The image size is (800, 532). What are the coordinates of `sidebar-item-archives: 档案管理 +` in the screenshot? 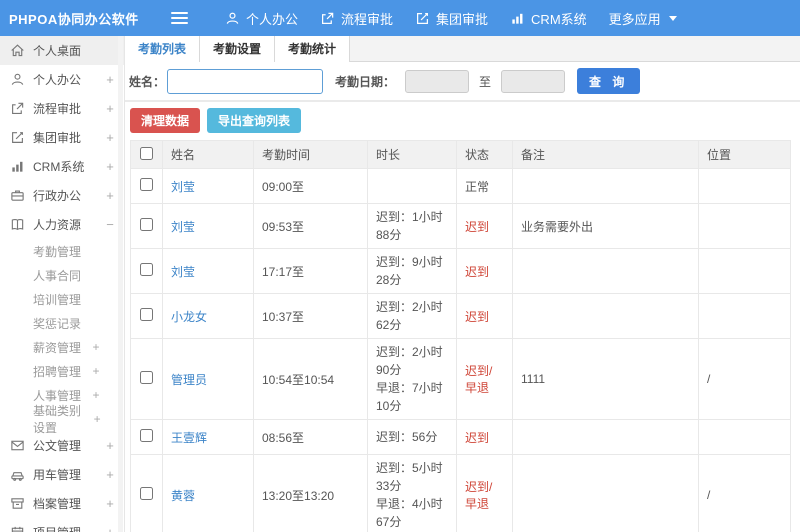 It's located at (62, 503).